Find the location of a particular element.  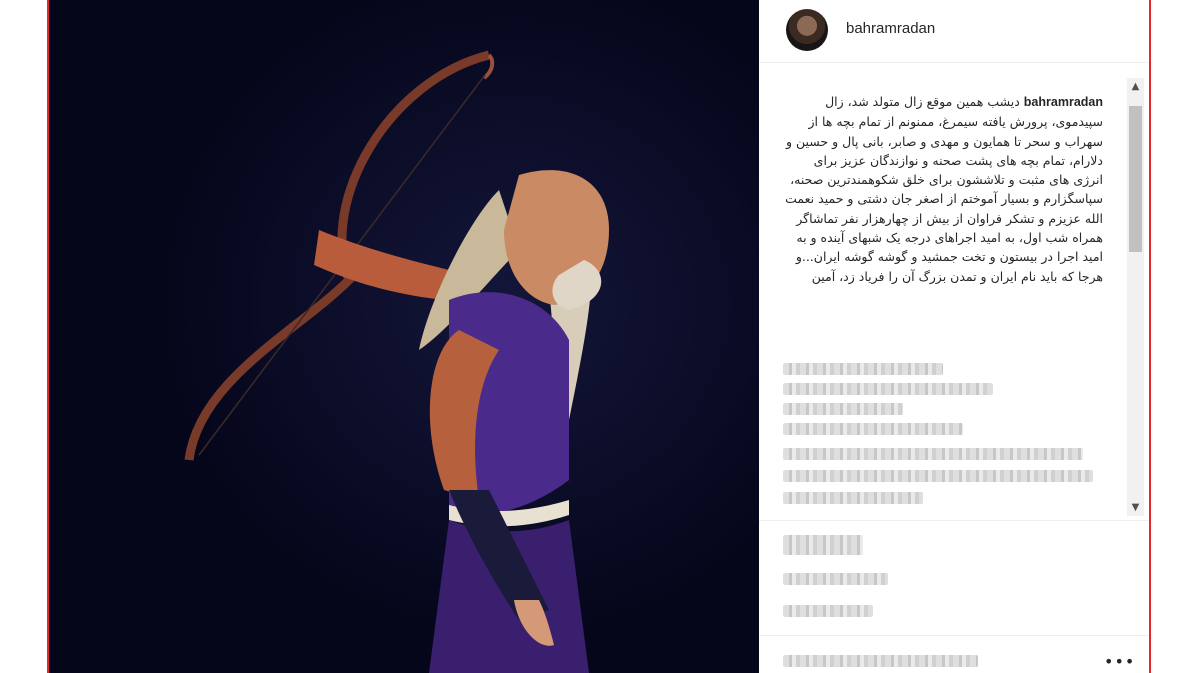

blurred-comment-input is located at coordinates (880, 661).